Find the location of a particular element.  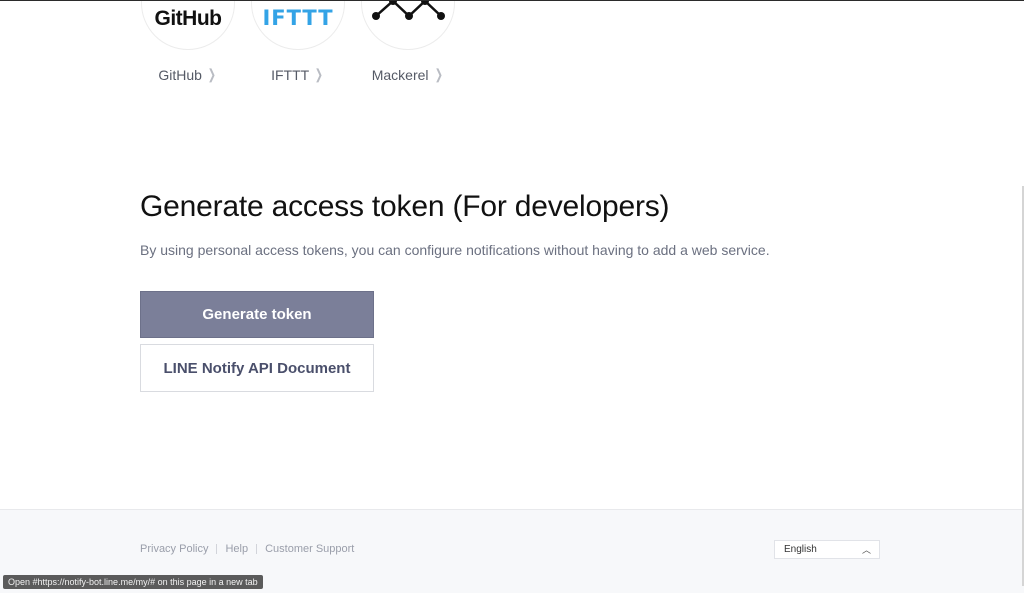

ifttt-logo-circle: IFTTT is located at coordinates (298, 25).